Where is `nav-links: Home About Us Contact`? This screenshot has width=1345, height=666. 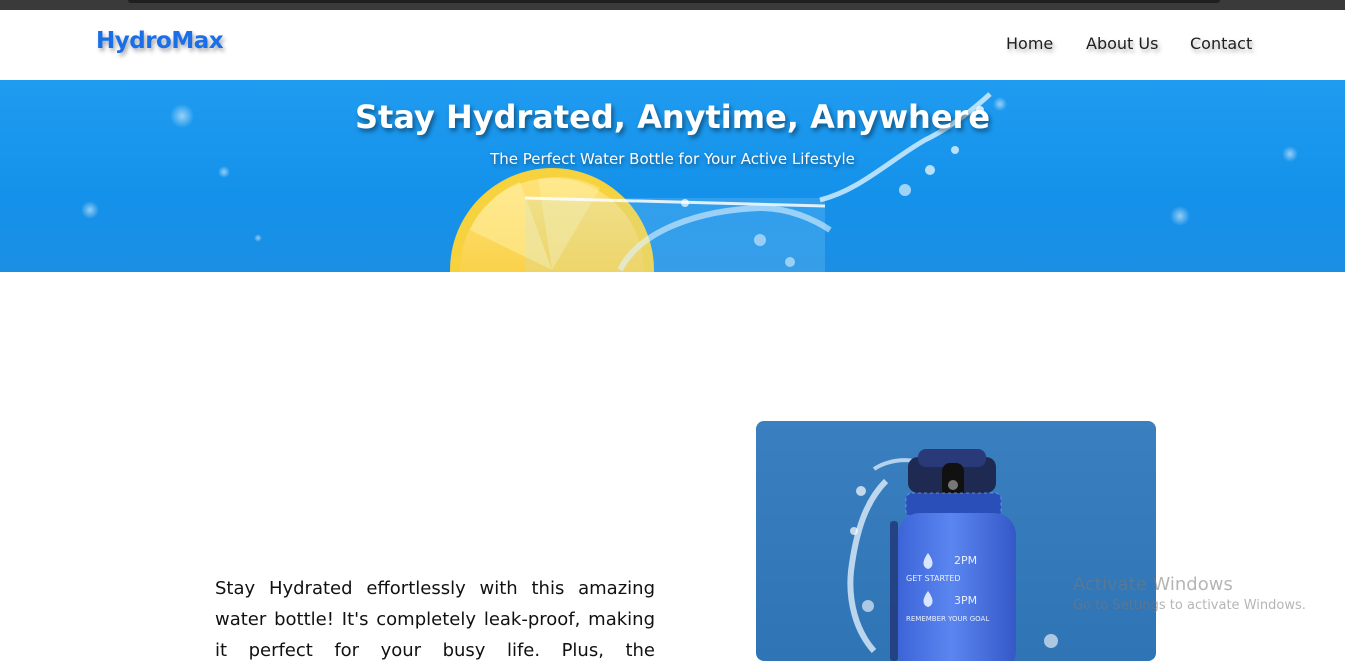
nav-links: Home About Us Contact is located at coordinates (672, 46).